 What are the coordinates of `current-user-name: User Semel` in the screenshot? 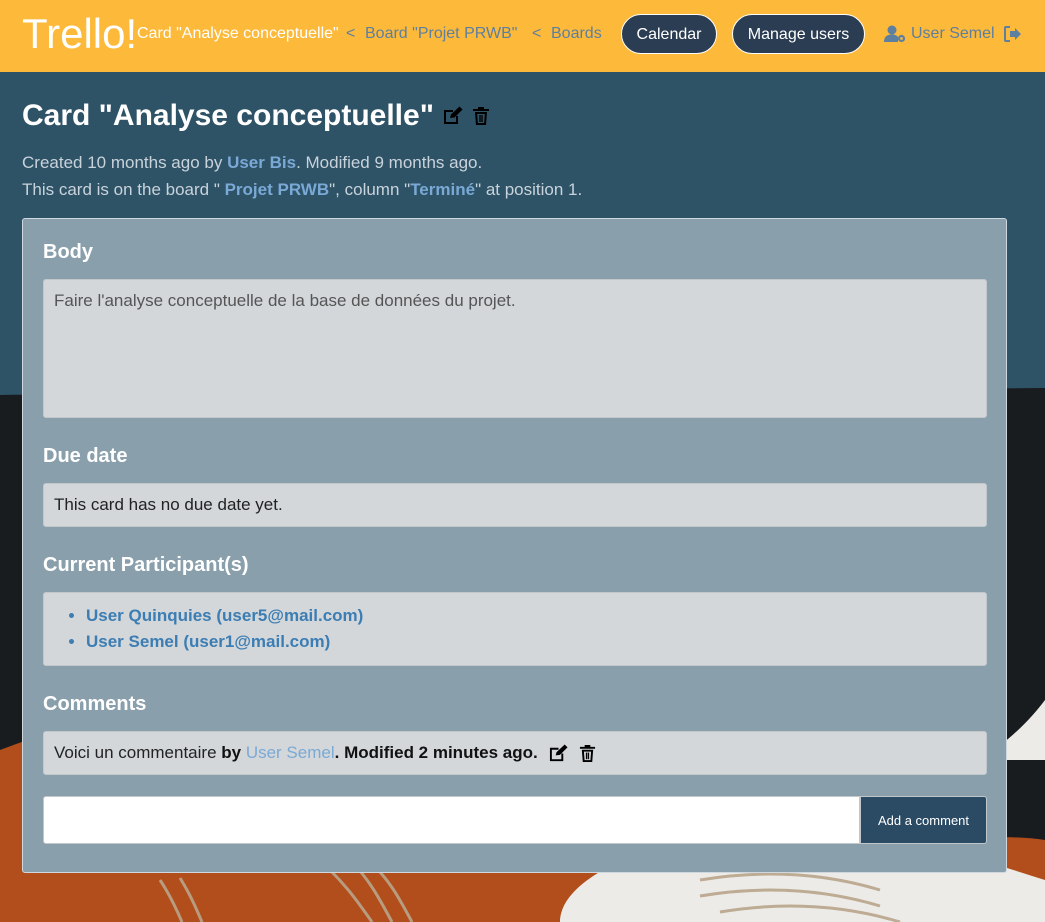 It's located at (953, 33).